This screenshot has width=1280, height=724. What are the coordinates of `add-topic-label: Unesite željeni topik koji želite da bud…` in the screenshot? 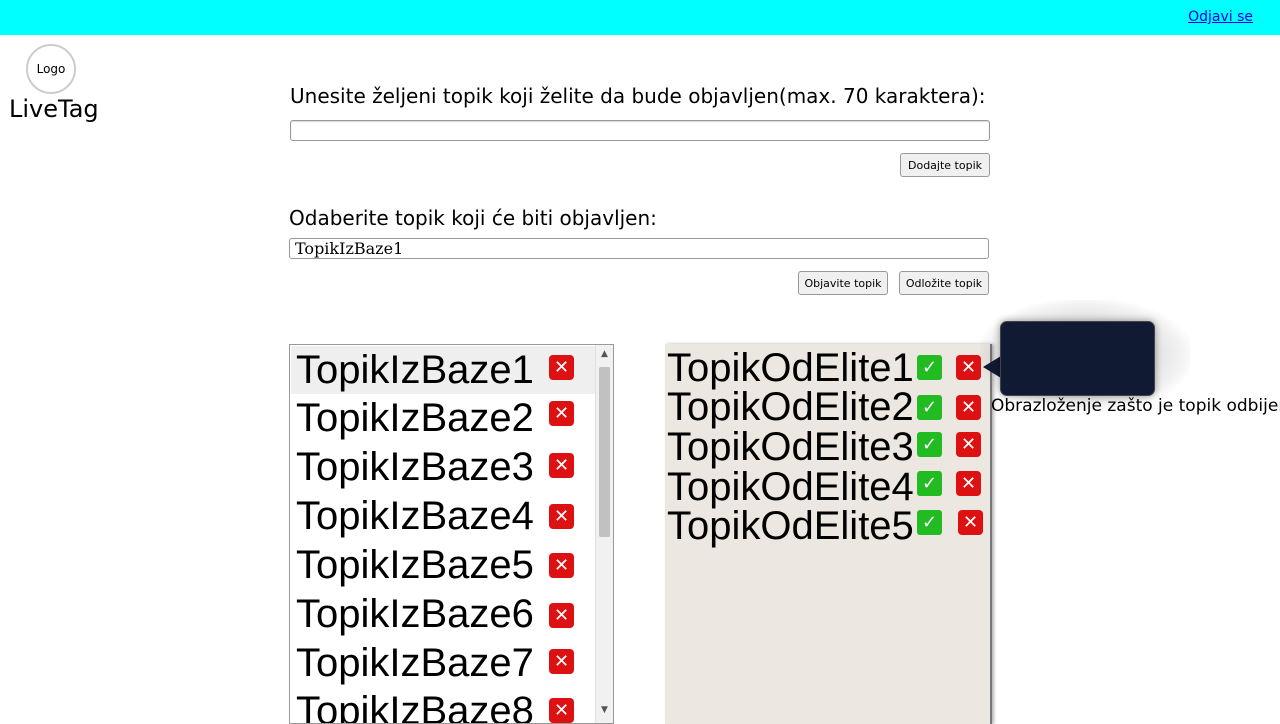 It's located at (638, 96).